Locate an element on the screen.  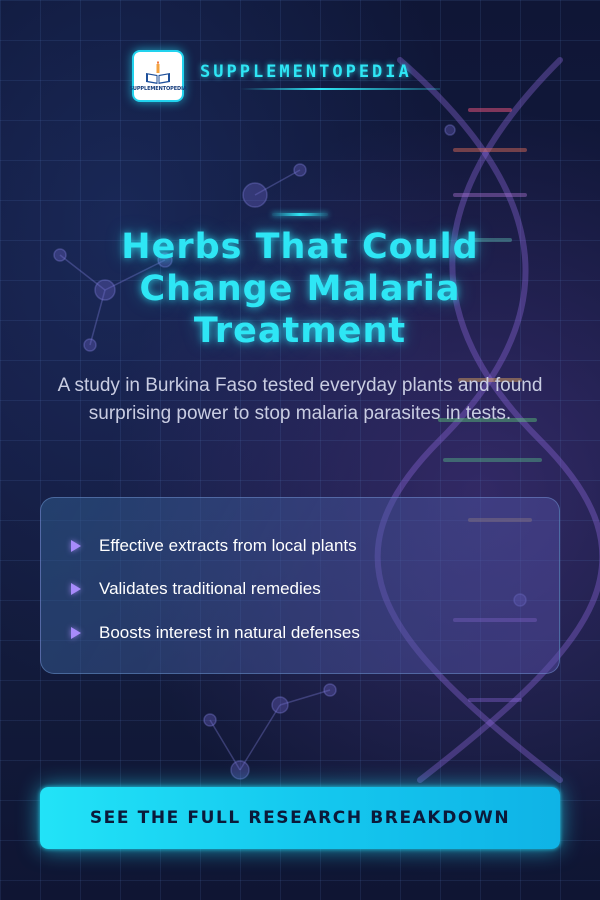
list-item: Boosts interest in natural defenses is located at coordinates (315, 633).